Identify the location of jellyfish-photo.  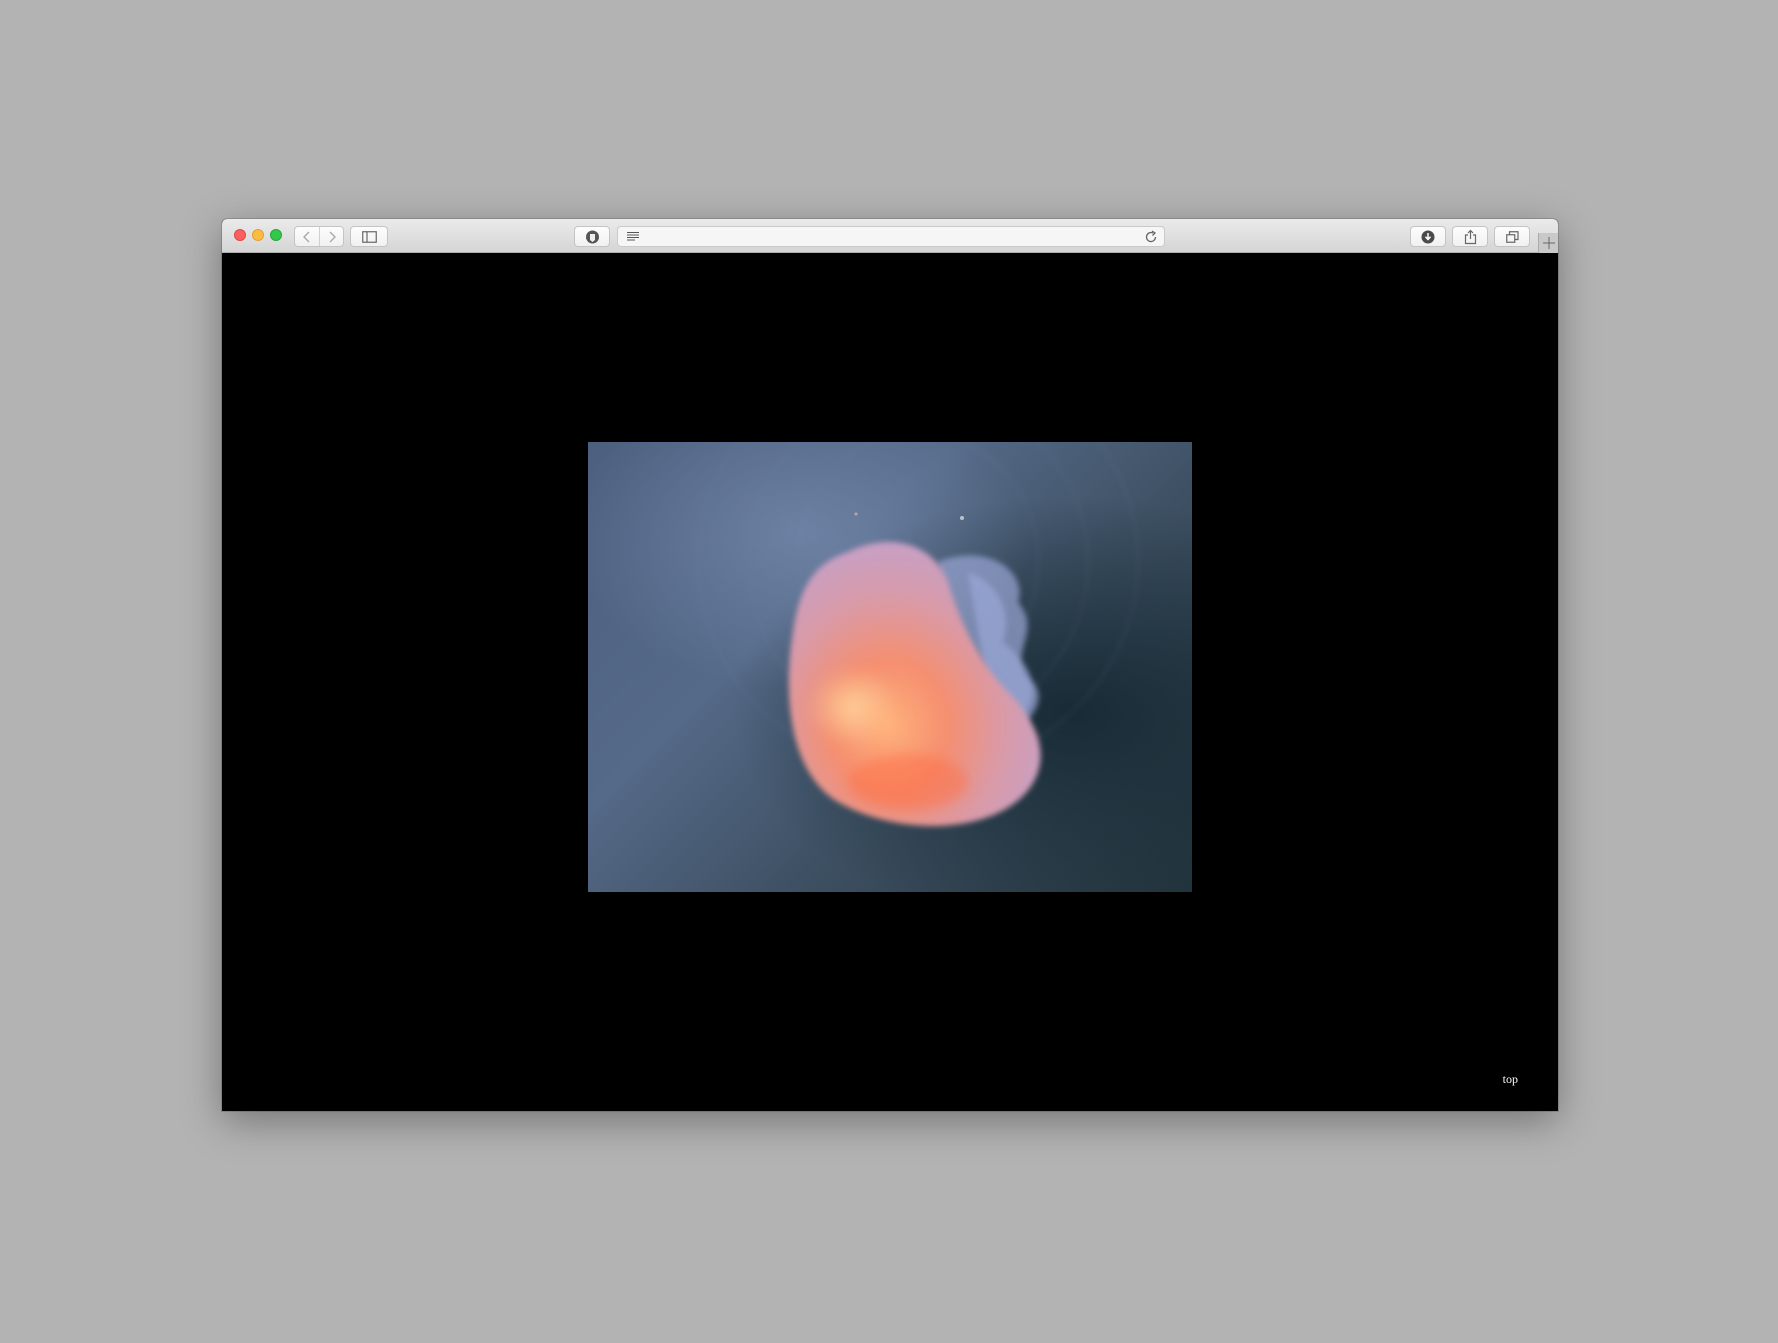
(890, 667).